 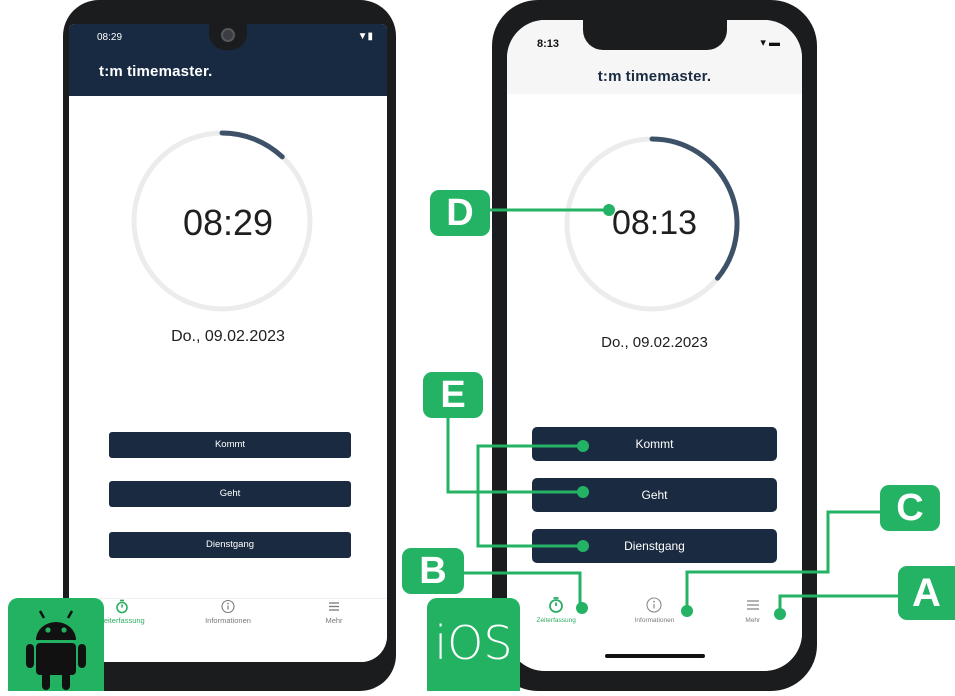 I want to click on ios-badge: iOS, so click(x=473, y=644).